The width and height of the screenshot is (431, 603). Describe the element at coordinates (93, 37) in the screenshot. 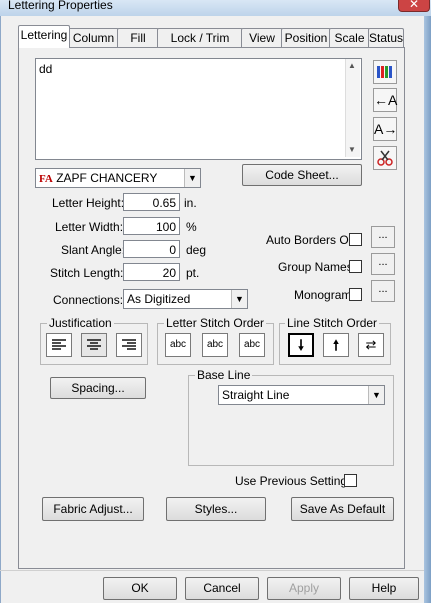

I see `tab-column: Column` at that location.